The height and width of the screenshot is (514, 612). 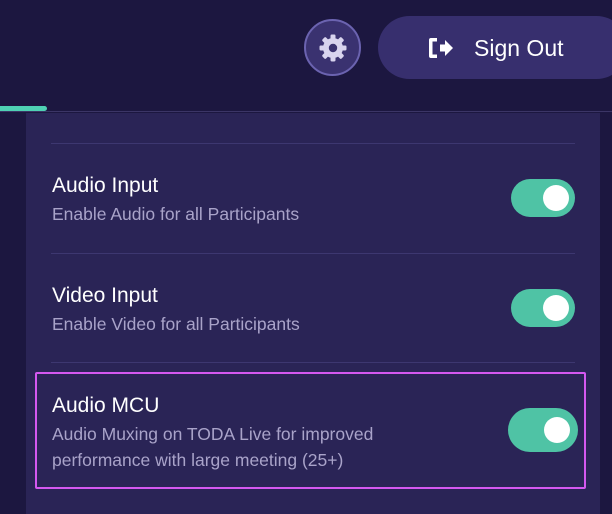 I want to click on panel-edge, so click(x=606, y=313).